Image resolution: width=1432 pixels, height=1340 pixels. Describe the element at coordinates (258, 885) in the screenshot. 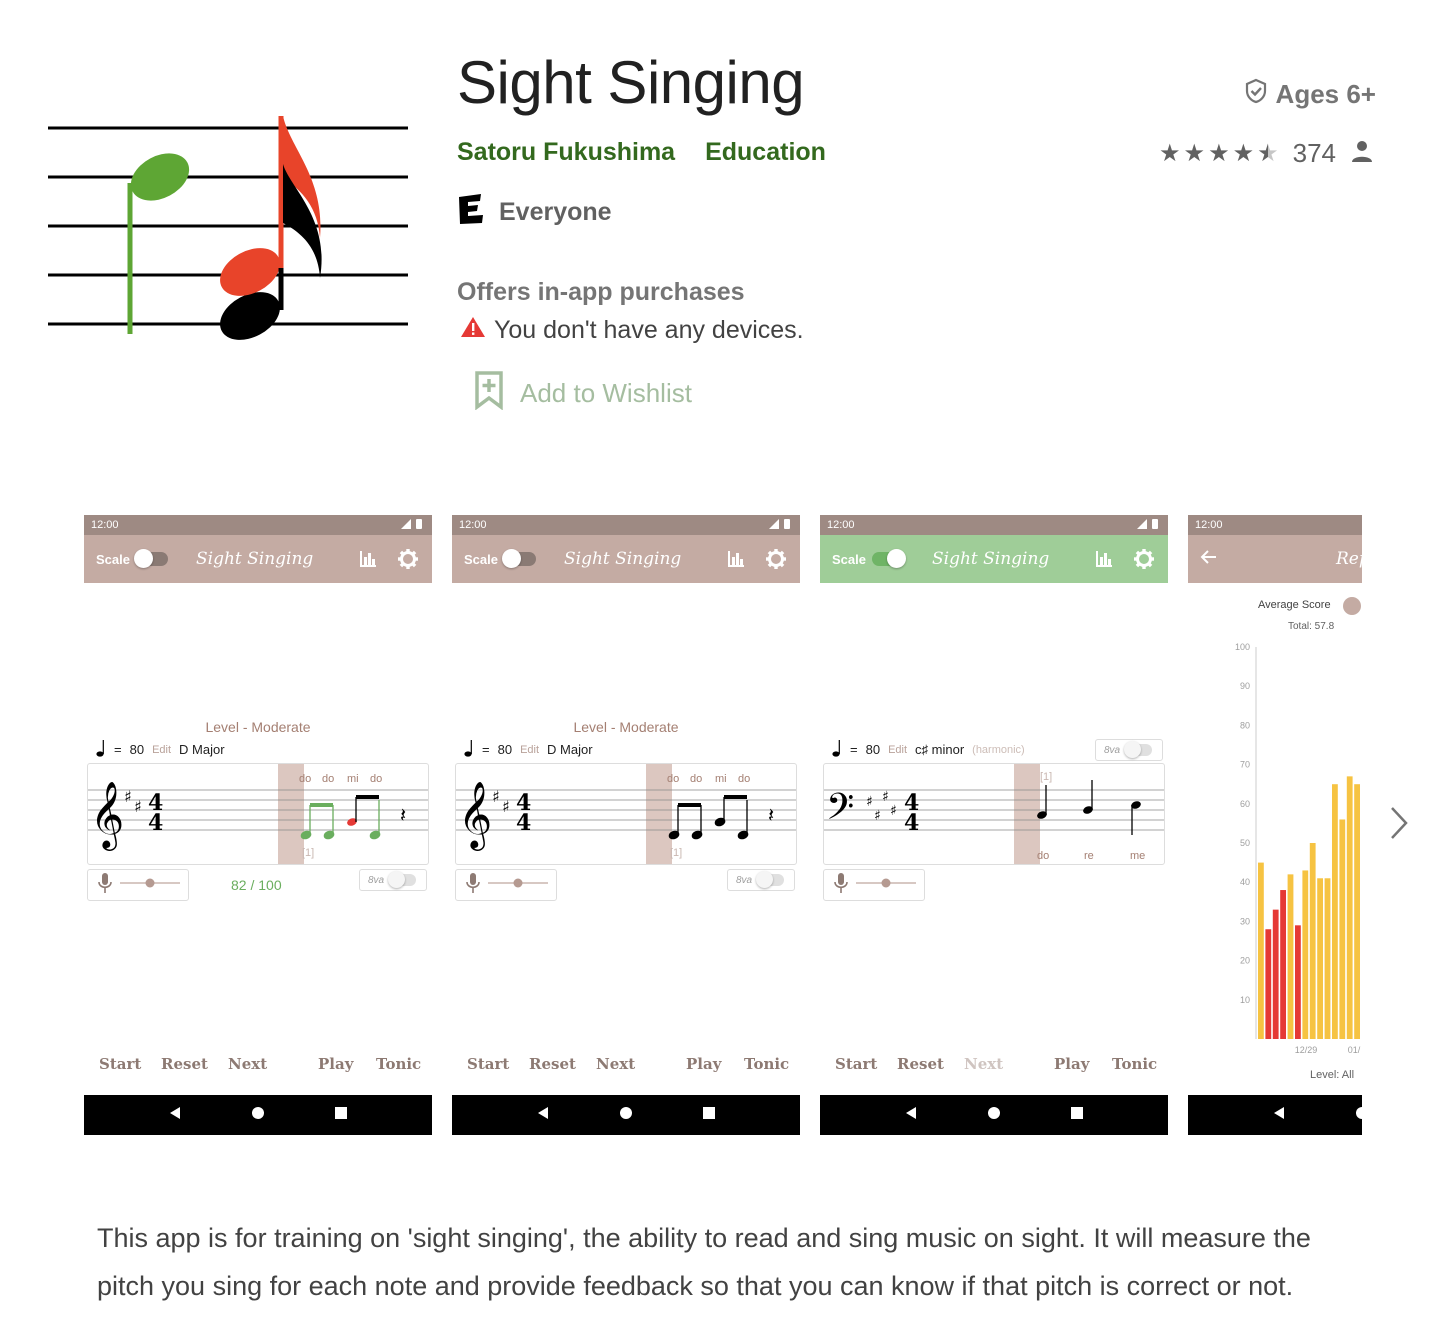

I see `bottom-controls: 82 / 100 8va` at that location.